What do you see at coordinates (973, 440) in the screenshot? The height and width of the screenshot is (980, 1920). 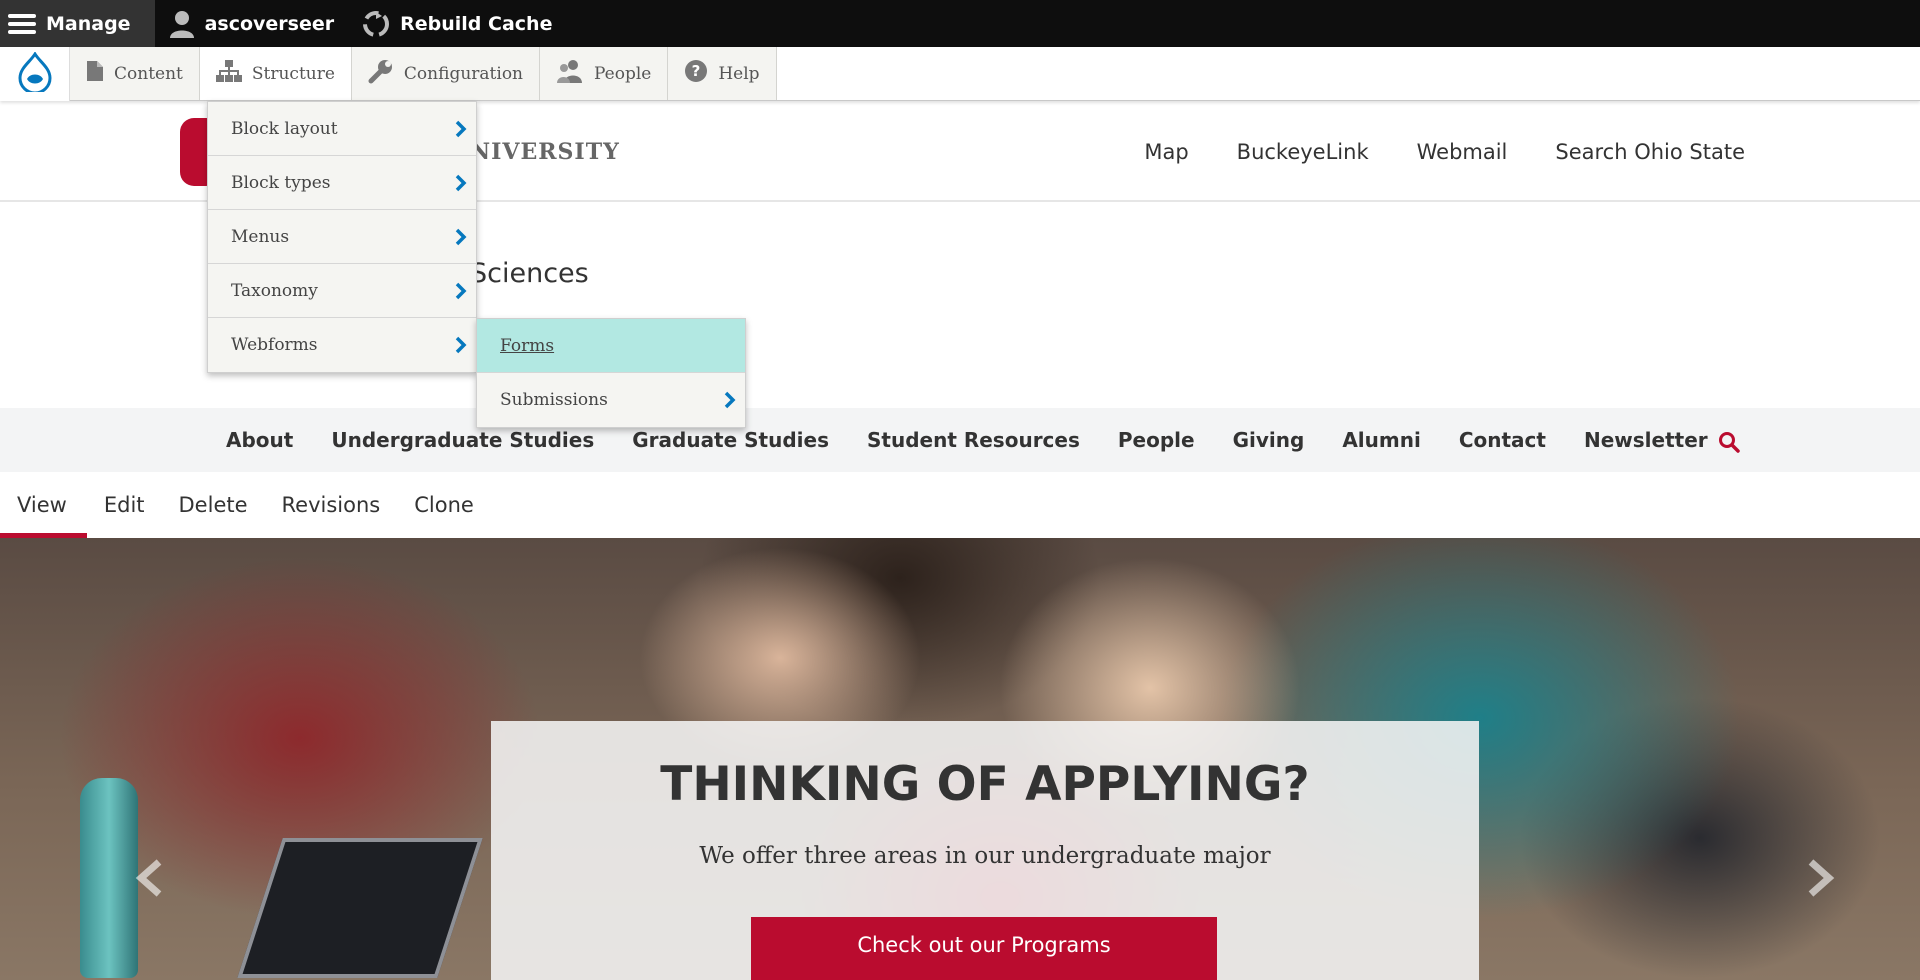 I see `nav-student-resources: Student Resources` at bounding box center [973, 440].